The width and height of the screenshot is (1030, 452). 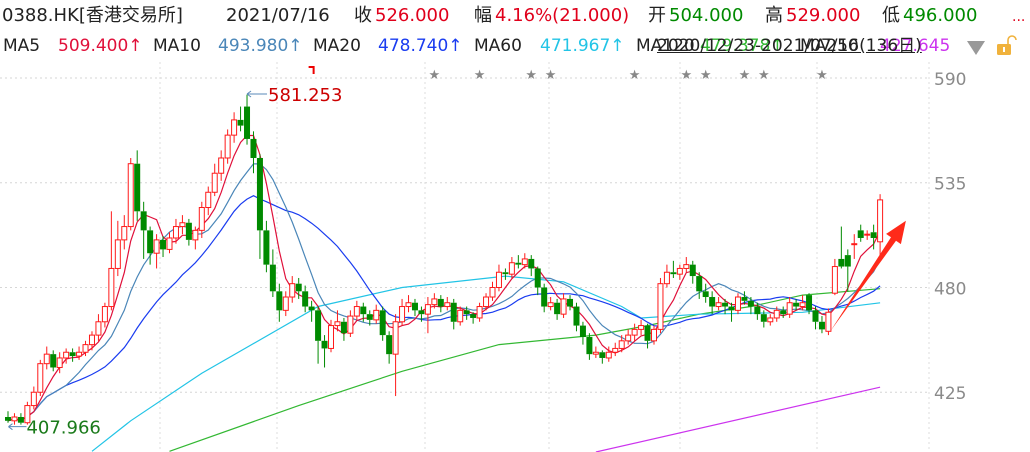 I want to click on min-pointer, so click(x=17, y=427).